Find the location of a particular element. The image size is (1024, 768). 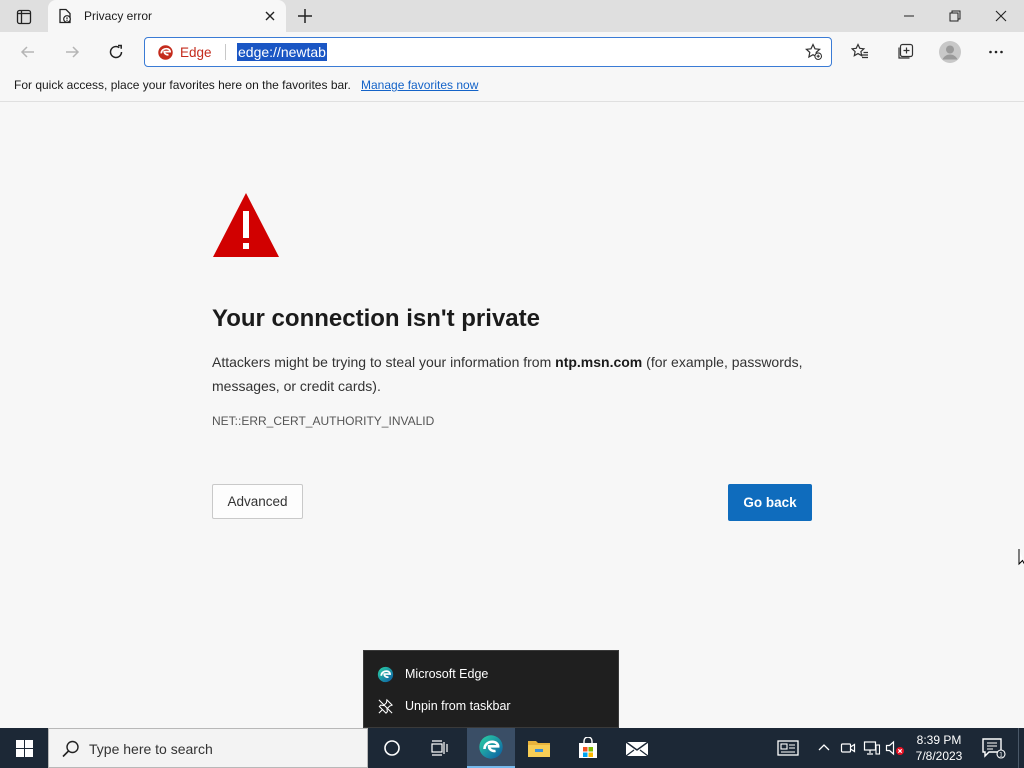

taskbar-store-button is located at coordinates (588, 748).